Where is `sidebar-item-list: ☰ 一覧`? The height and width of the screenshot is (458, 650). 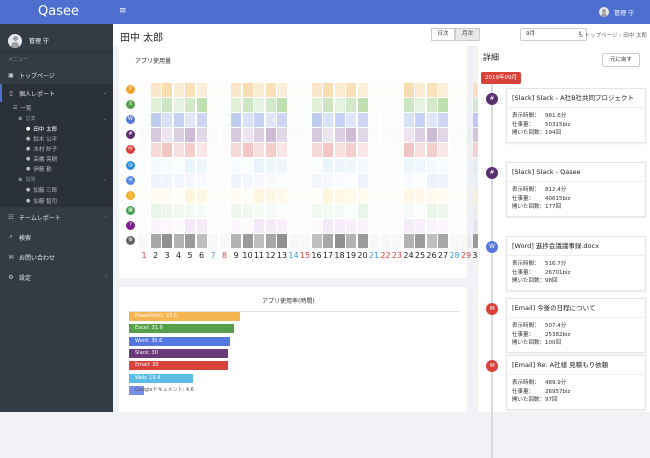
sidebar-item-list: ☰ 一覧 is located at coordinates (56, 107).